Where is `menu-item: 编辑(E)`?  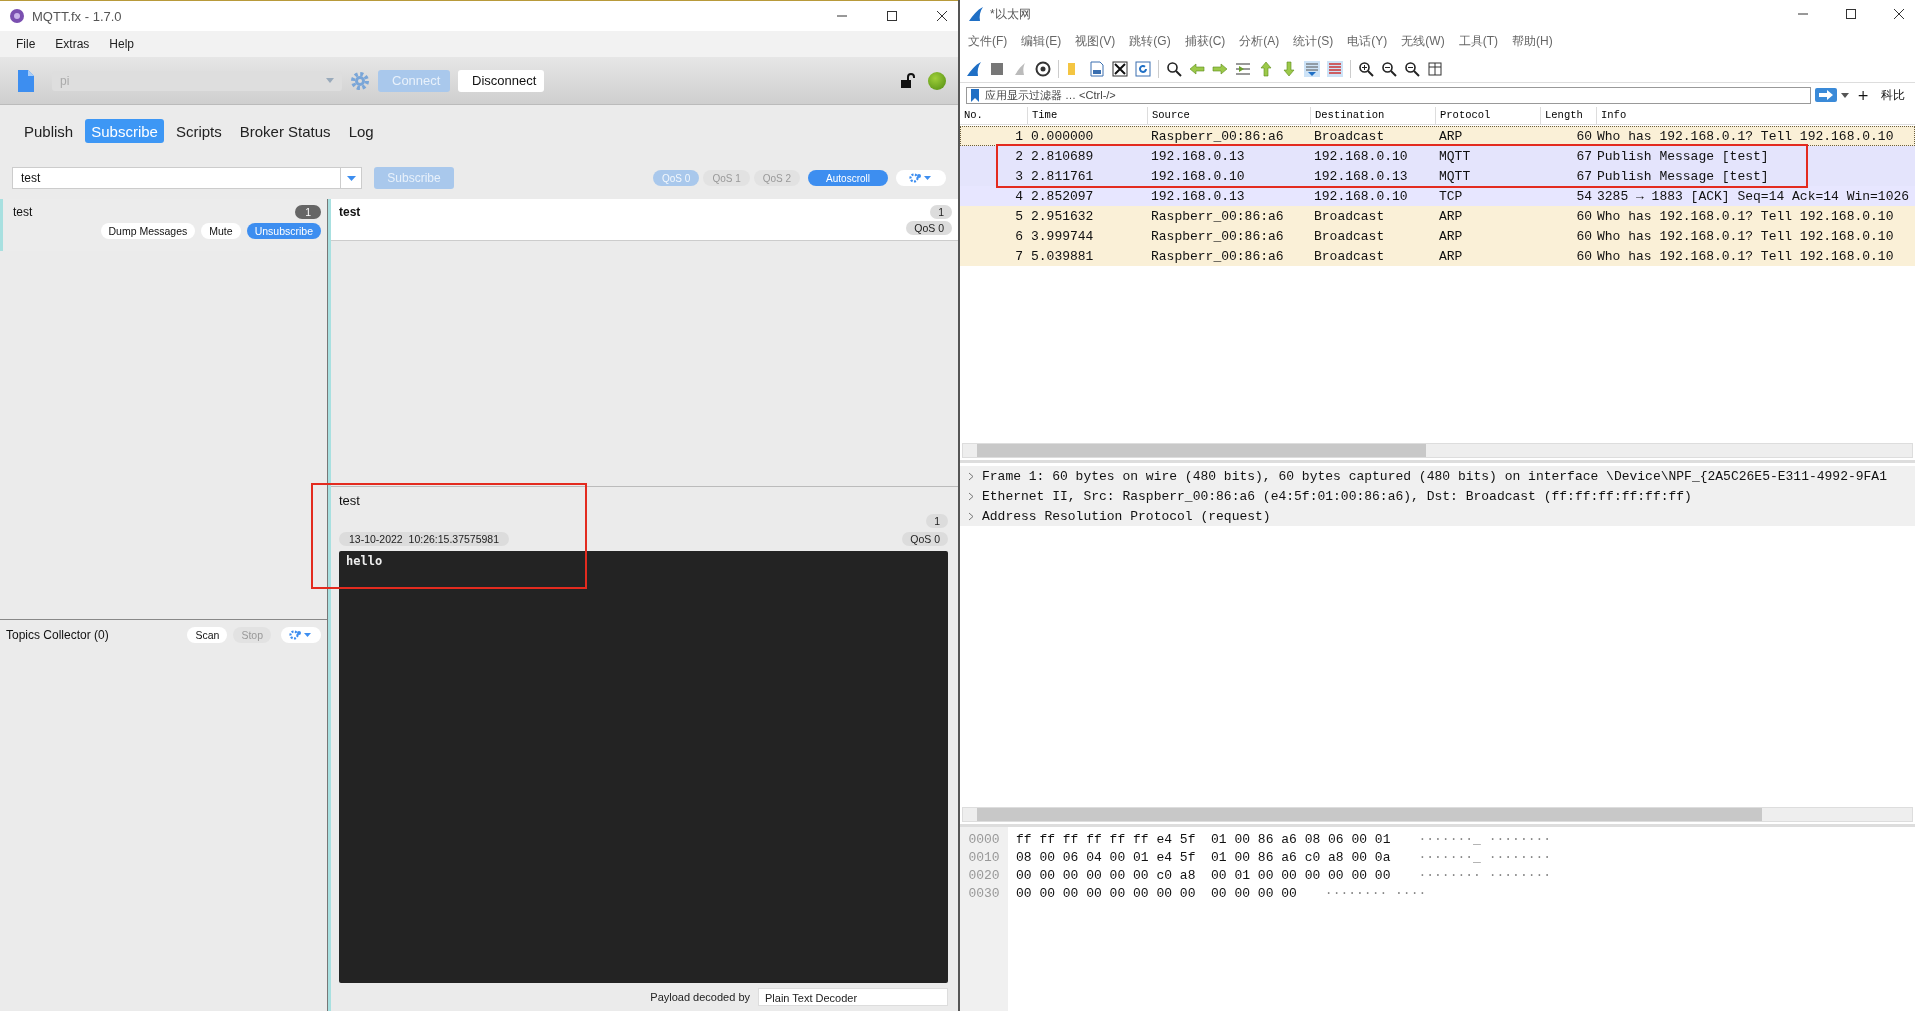 menu-item: 编辑(E) is located at coordinates (1041, 41).